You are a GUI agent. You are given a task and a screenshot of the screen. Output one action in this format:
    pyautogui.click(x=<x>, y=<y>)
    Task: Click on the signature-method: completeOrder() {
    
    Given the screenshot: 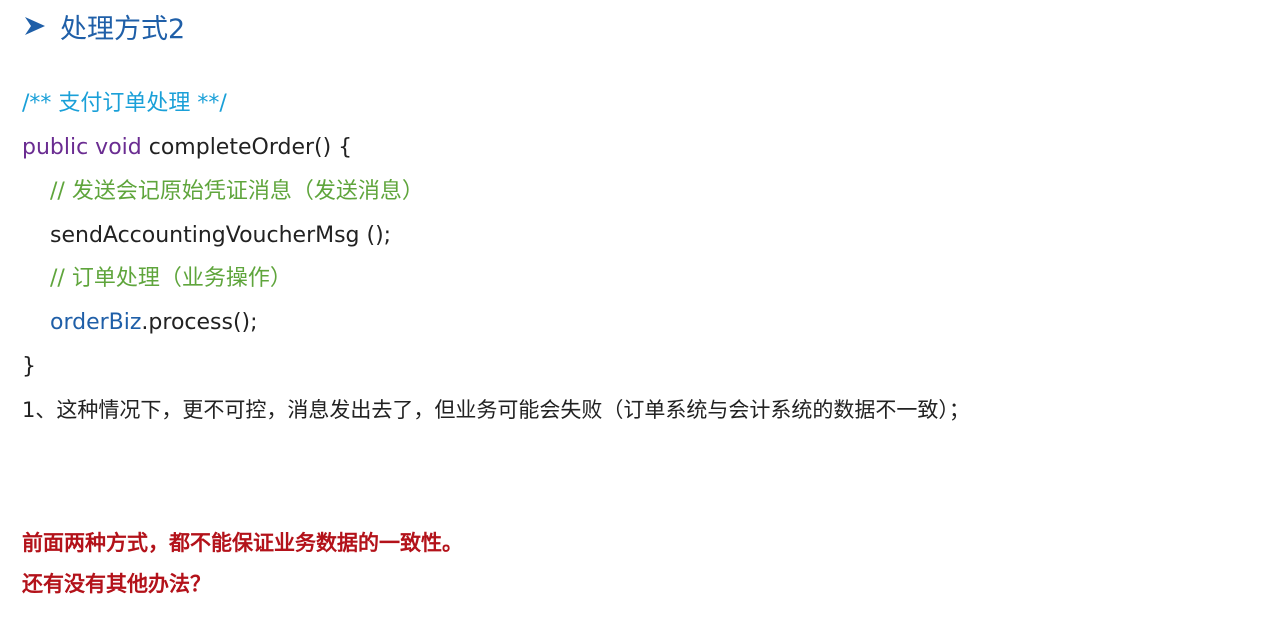 What is the action you would take?
    pyautogui.click(x=247, y=147)
    